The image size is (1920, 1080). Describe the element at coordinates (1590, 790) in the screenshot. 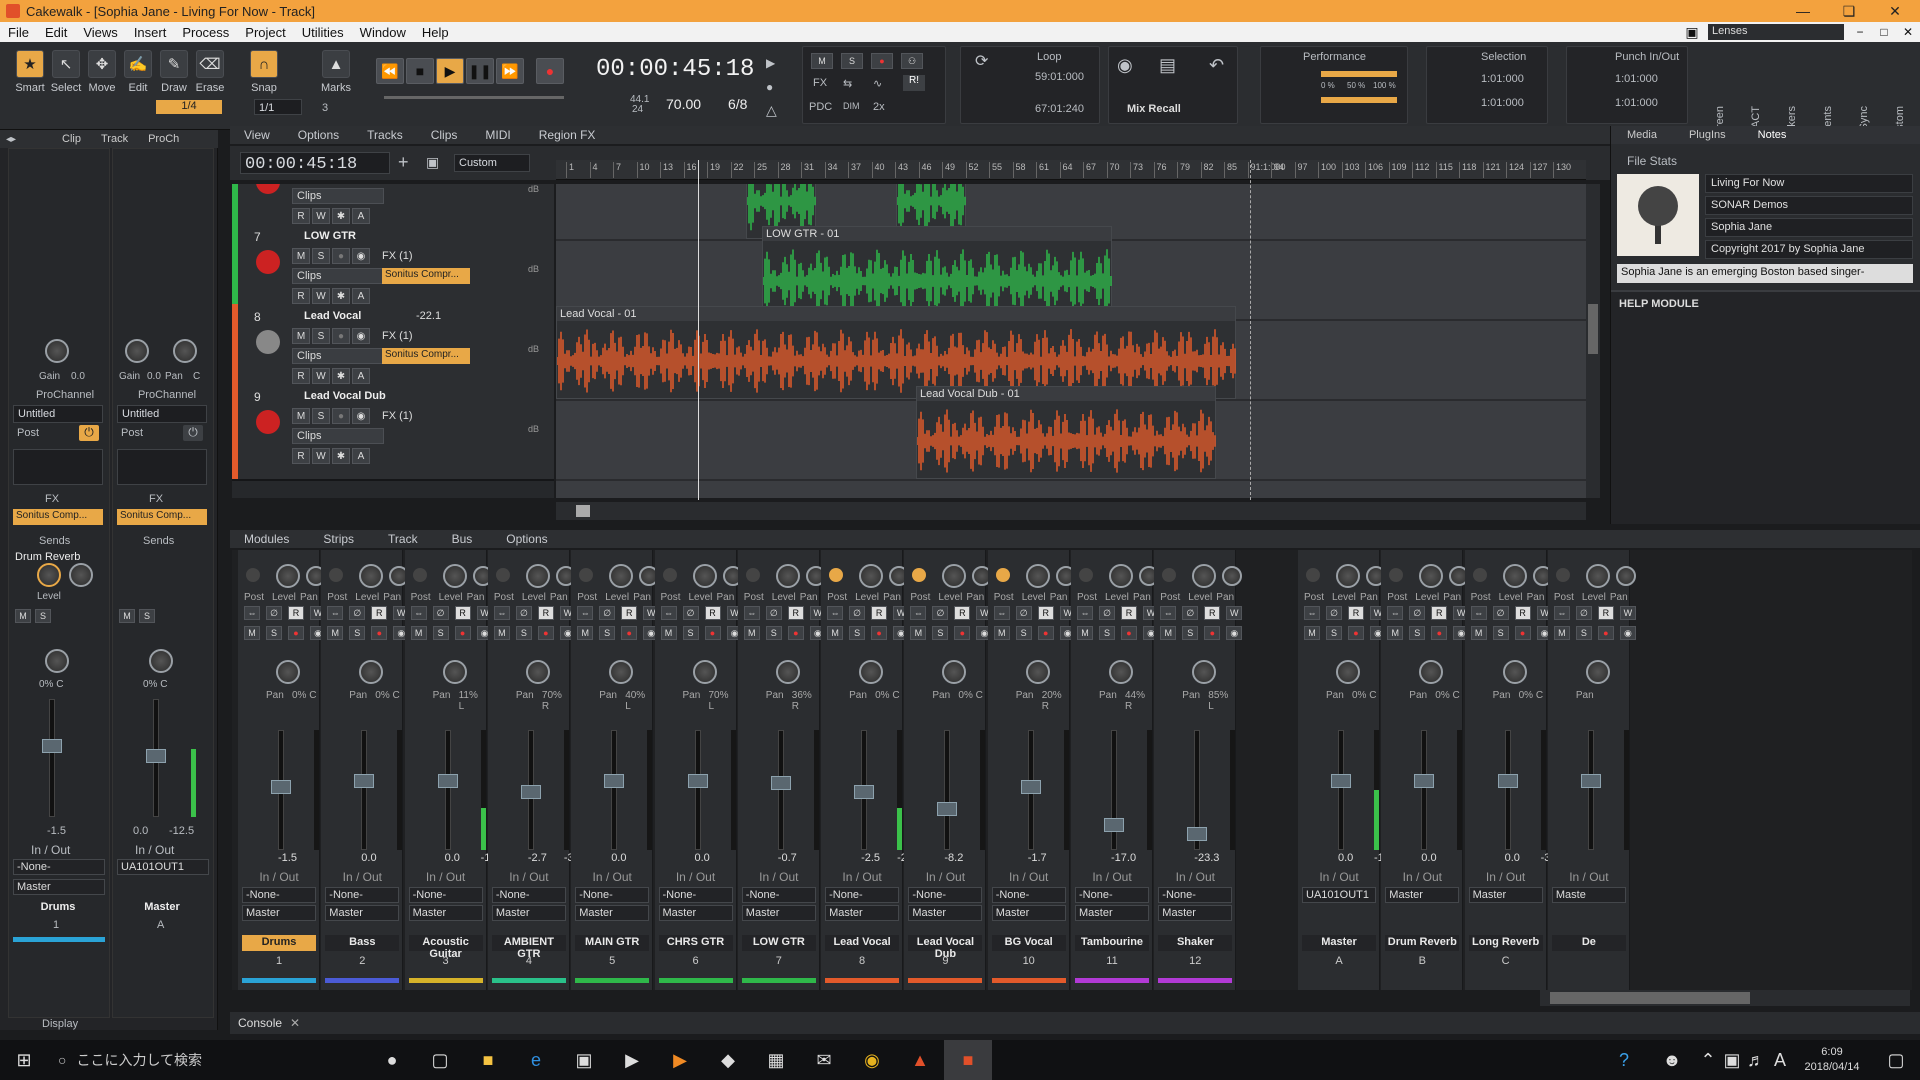

I see `volume-fader` at that location.